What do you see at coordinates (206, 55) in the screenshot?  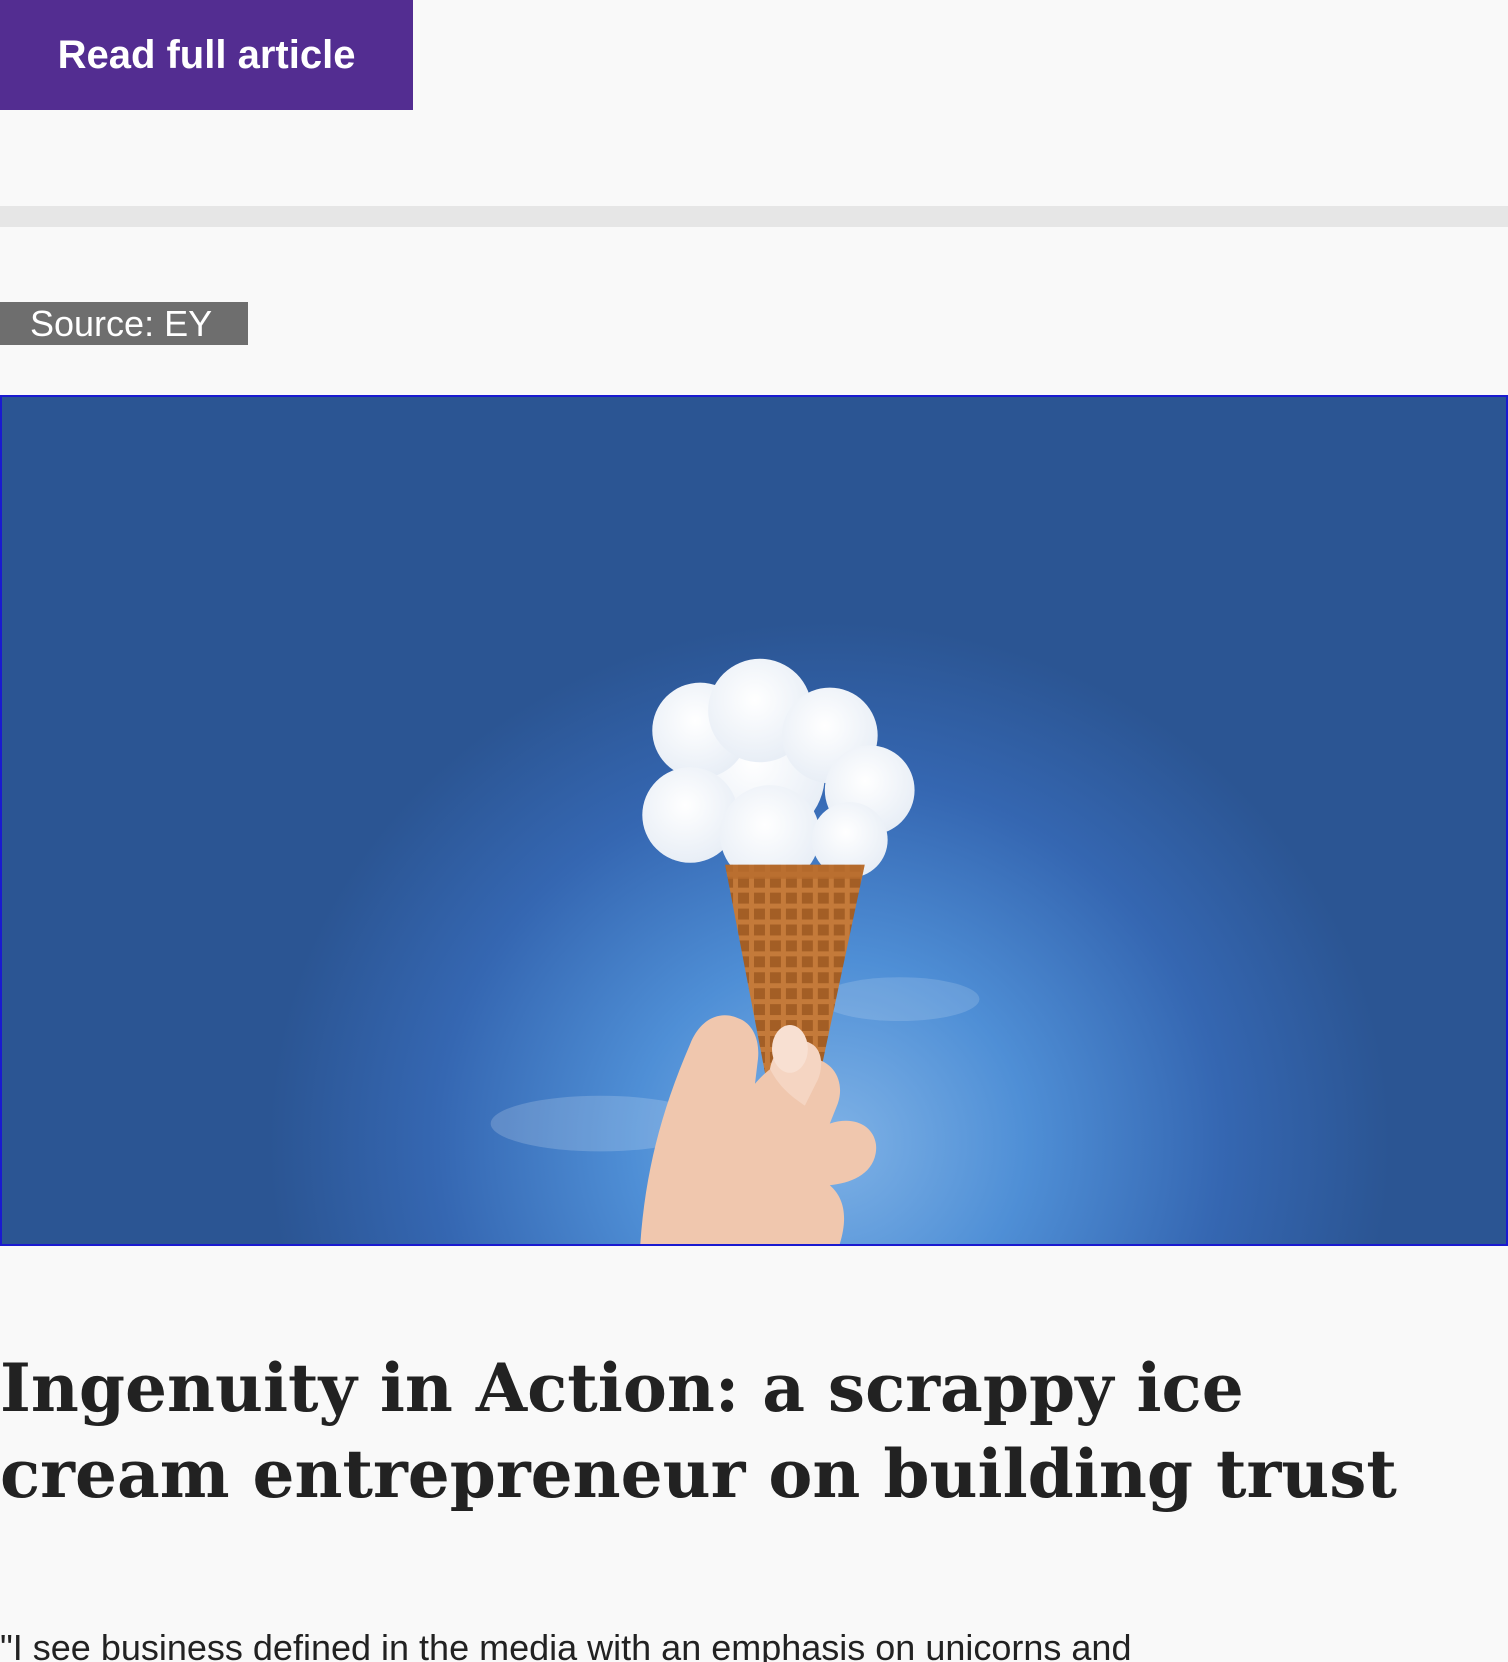 I see `read-full-article-button: Read full article` at bounding box center [206, 55].